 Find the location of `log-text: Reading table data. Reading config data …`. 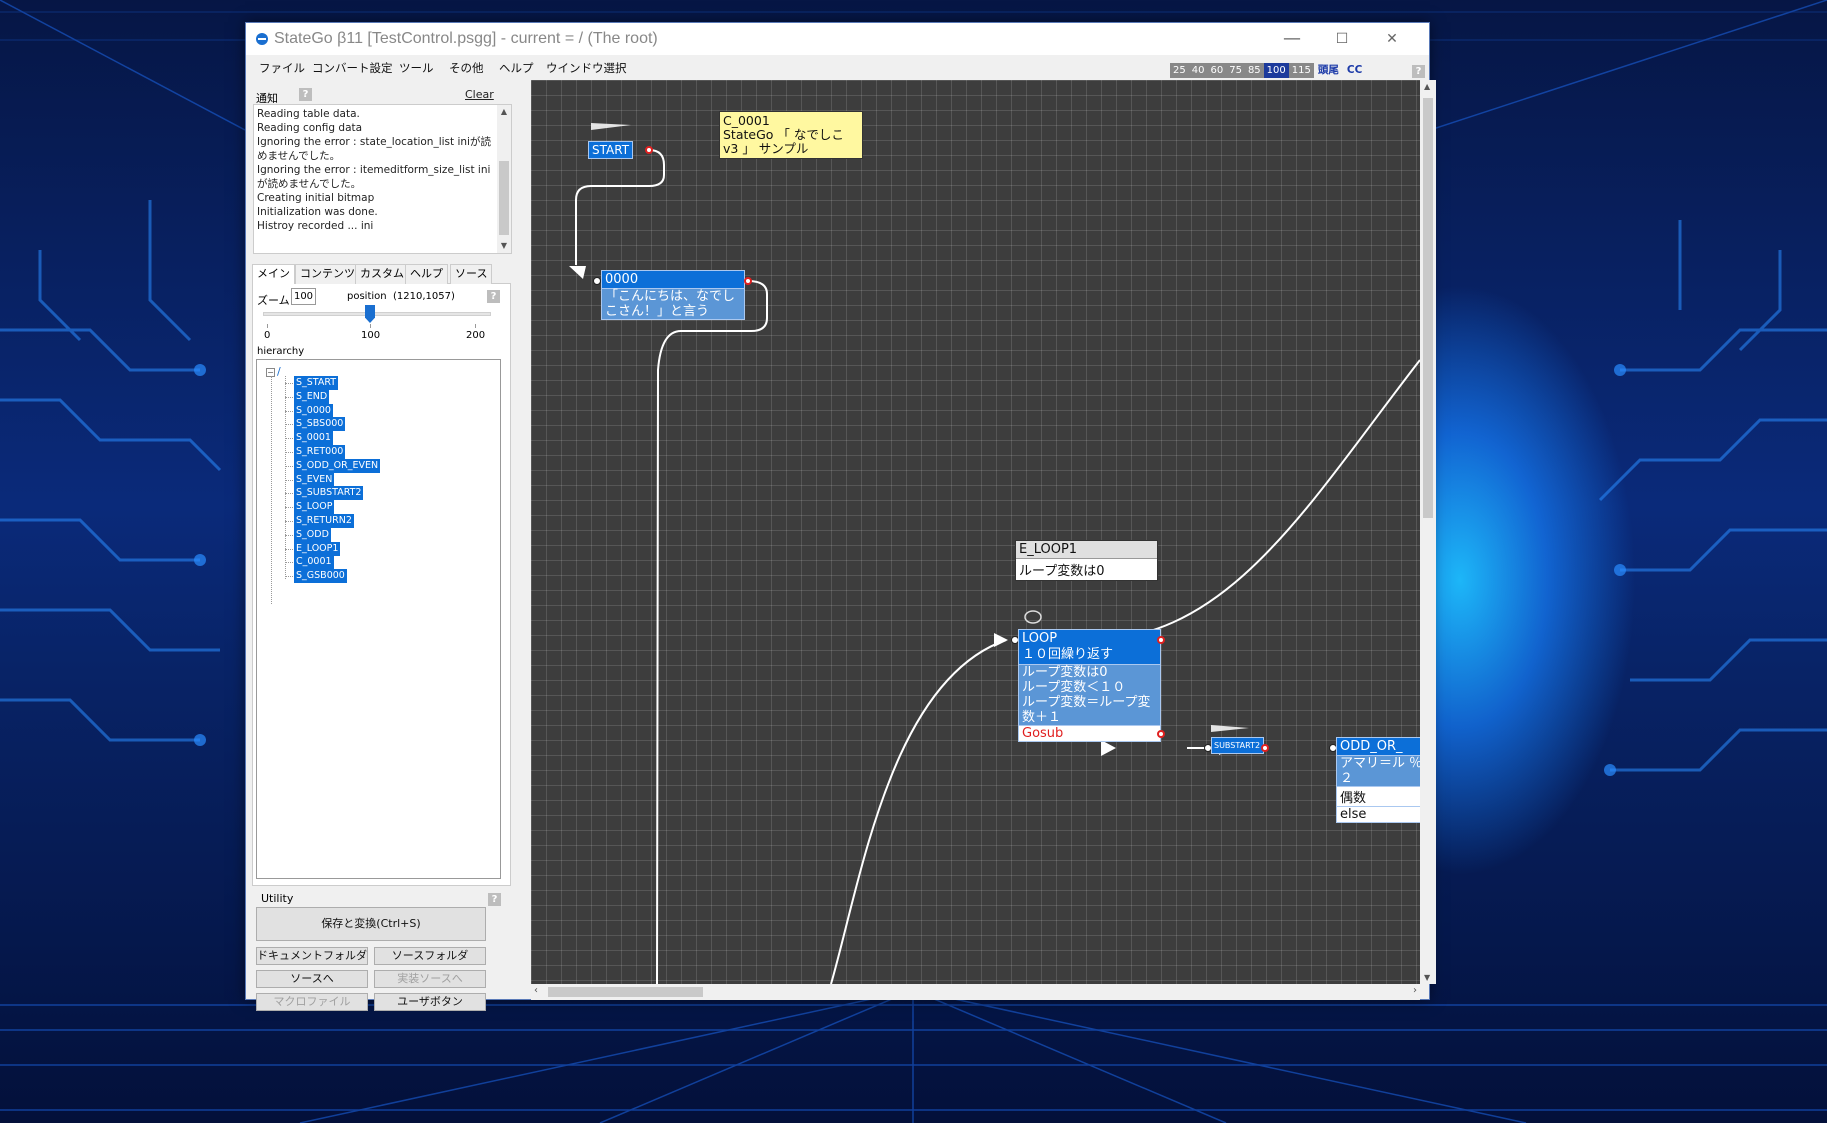

log-text: Reading table data. Reading config data … is located at coordinates (374, 170).